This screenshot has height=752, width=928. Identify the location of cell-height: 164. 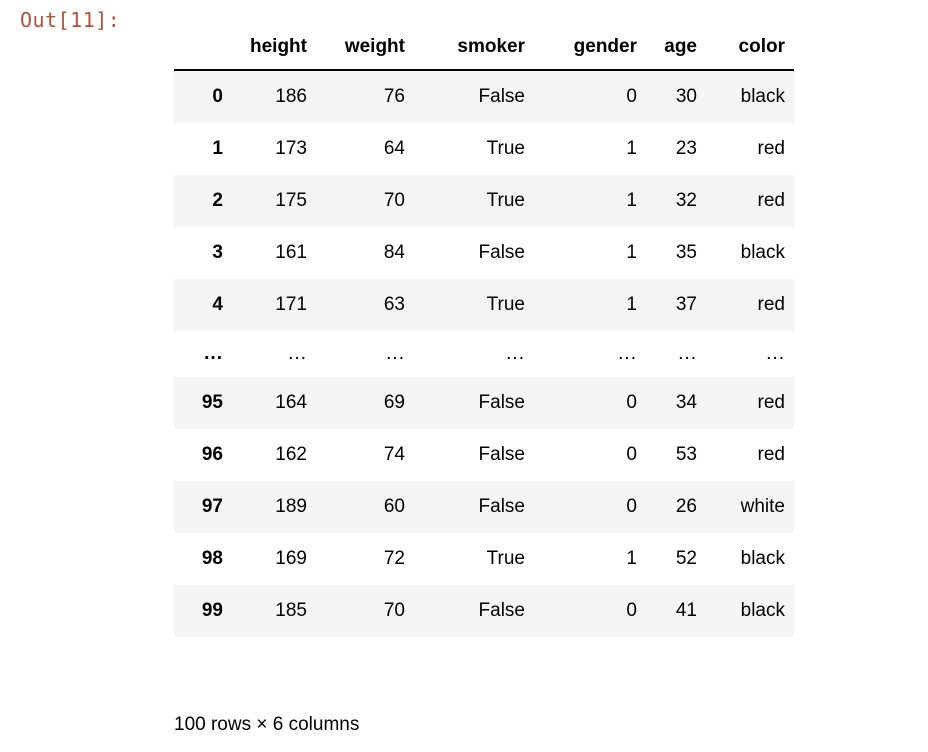
(291, 402).